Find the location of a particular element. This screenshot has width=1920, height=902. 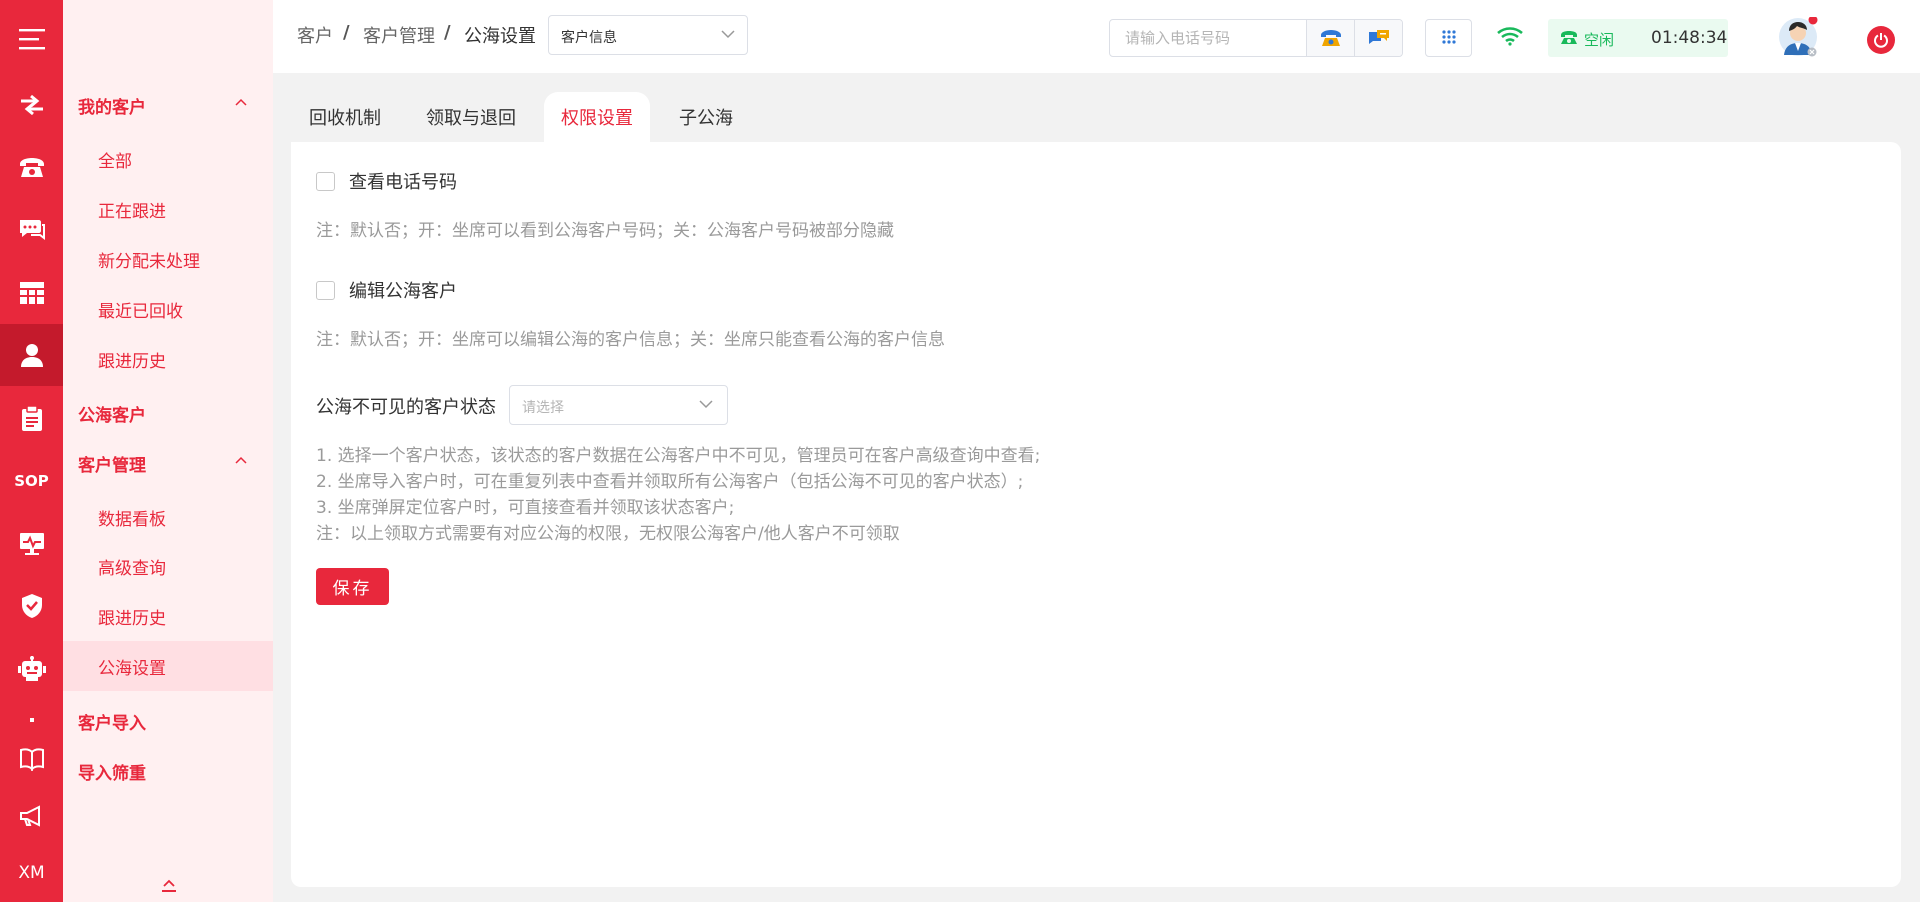

phone-search-box is located at coordinates (1256, 38).